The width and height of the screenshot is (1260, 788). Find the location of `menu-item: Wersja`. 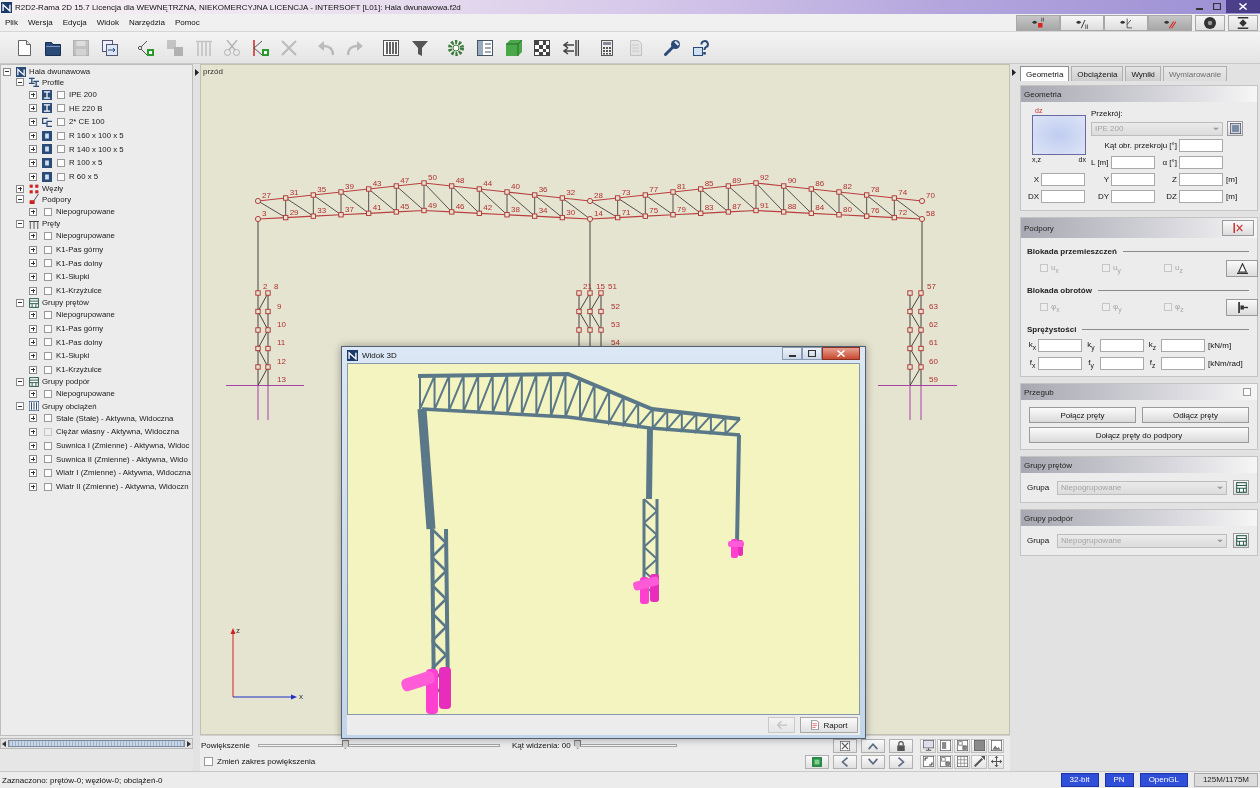

menu-item: Wersja is located at coordinates (40, 22).